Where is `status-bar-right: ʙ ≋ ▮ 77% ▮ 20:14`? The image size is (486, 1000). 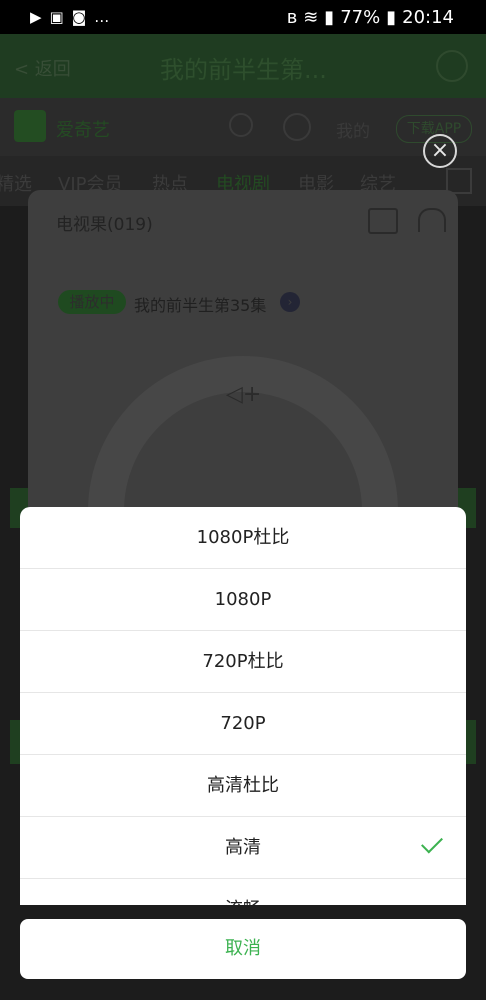 status-bar-right: ʙ ≋ ▮ 77% ▮ 20:14 is located at coordinates (370, 17).